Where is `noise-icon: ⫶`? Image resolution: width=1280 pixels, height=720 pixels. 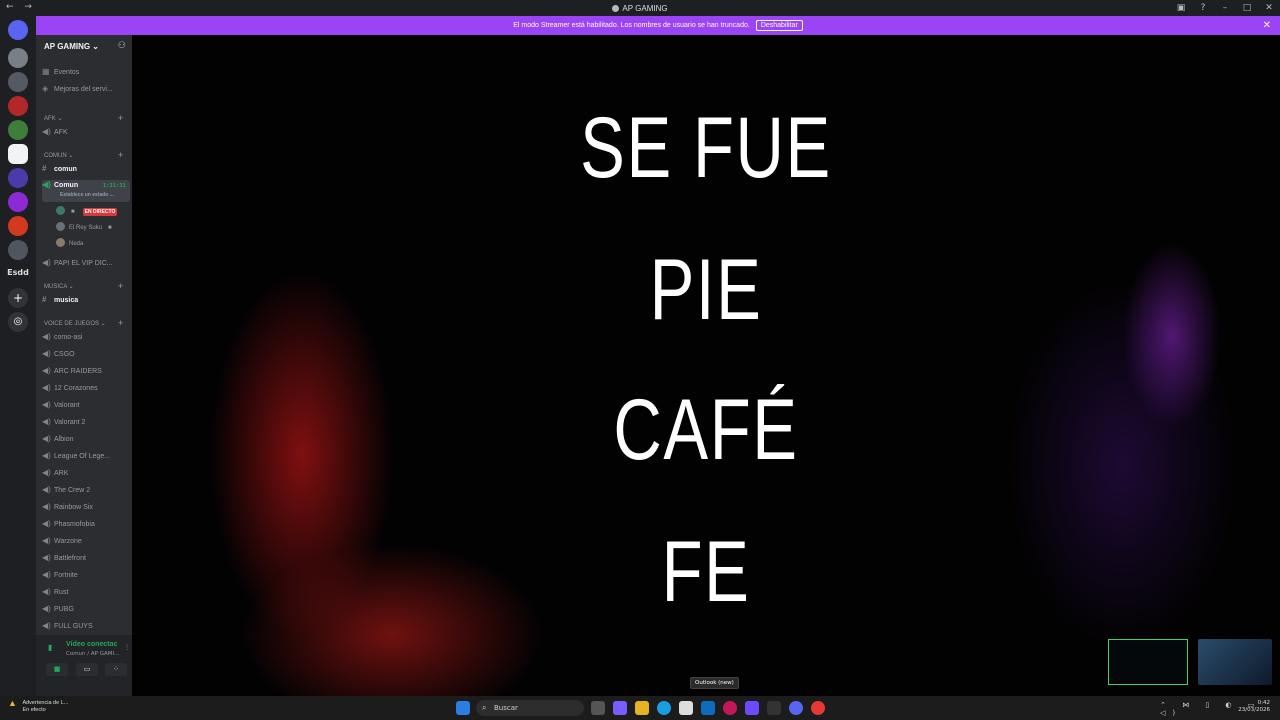 noise-icon: ⫶ is located at coordinates (127, 648).